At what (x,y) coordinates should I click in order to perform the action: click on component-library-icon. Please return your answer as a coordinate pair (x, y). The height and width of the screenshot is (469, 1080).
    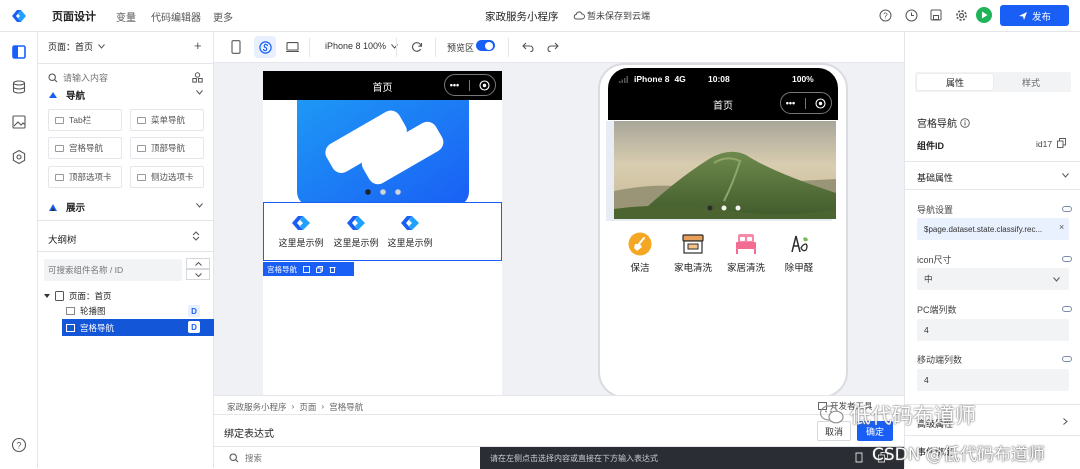
    Looking at the image, I should click on (197, 77).